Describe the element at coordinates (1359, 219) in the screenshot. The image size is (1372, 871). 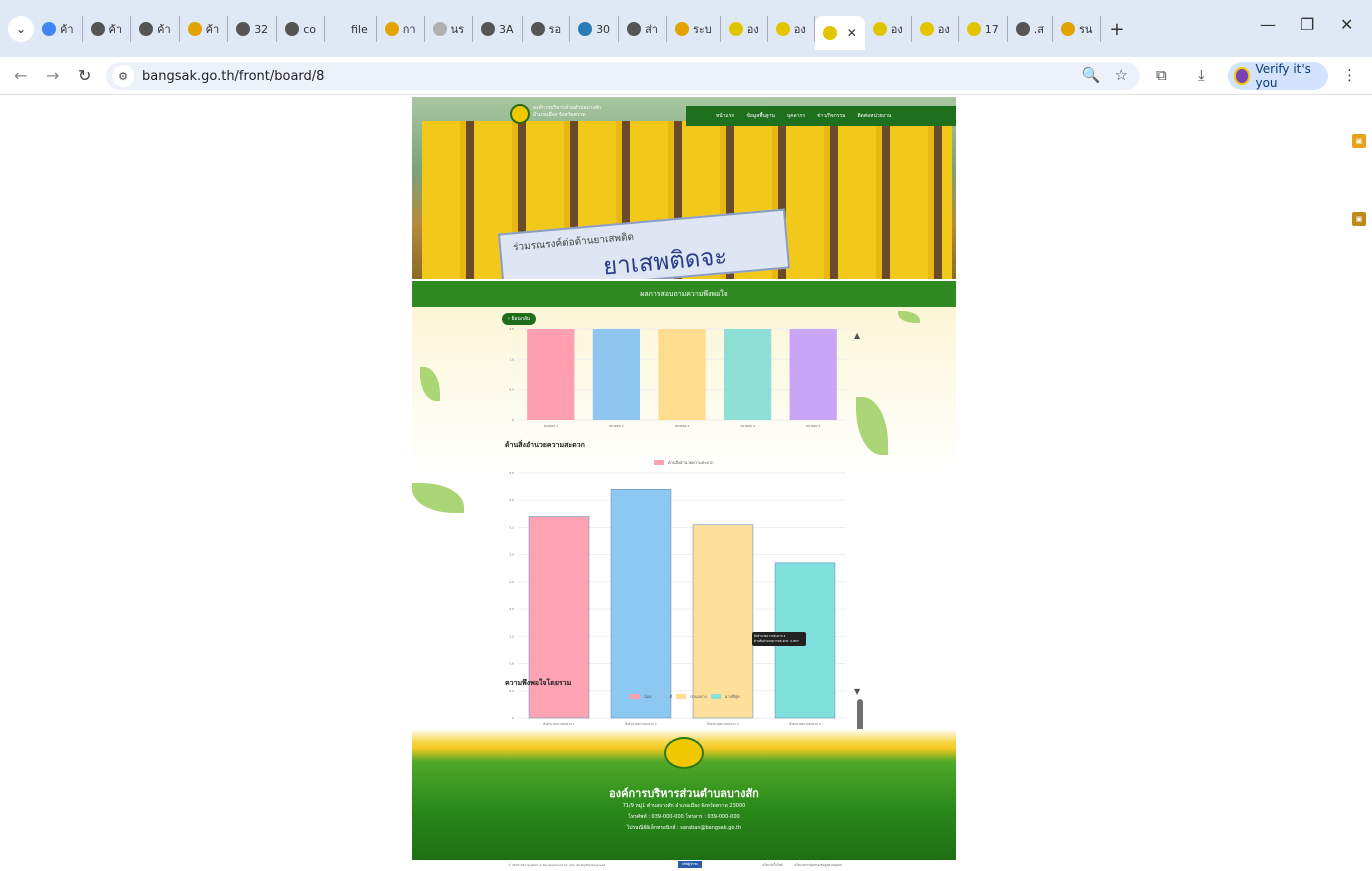
I see `side-widget-icon-2: ▣` at that location.